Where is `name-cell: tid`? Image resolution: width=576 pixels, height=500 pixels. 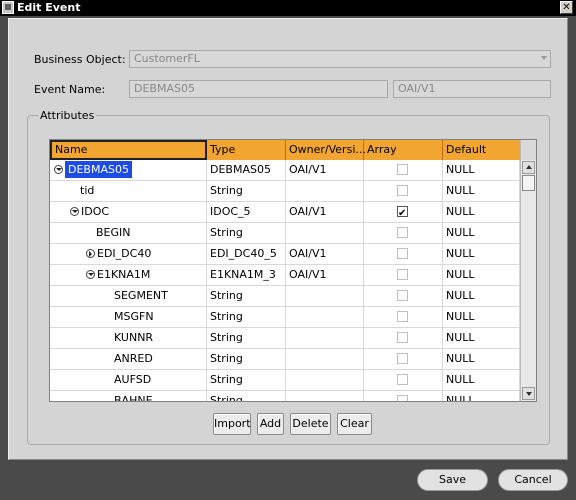
name-cell: tid is located at coordinates (128, 191).